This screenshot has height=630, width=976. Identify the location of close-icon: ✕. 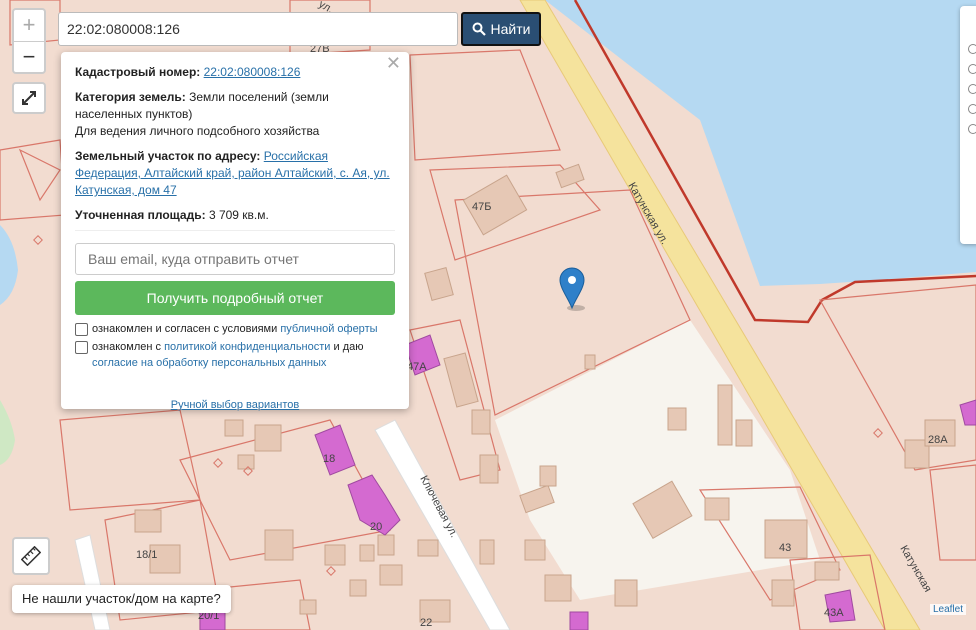
(393, 63).